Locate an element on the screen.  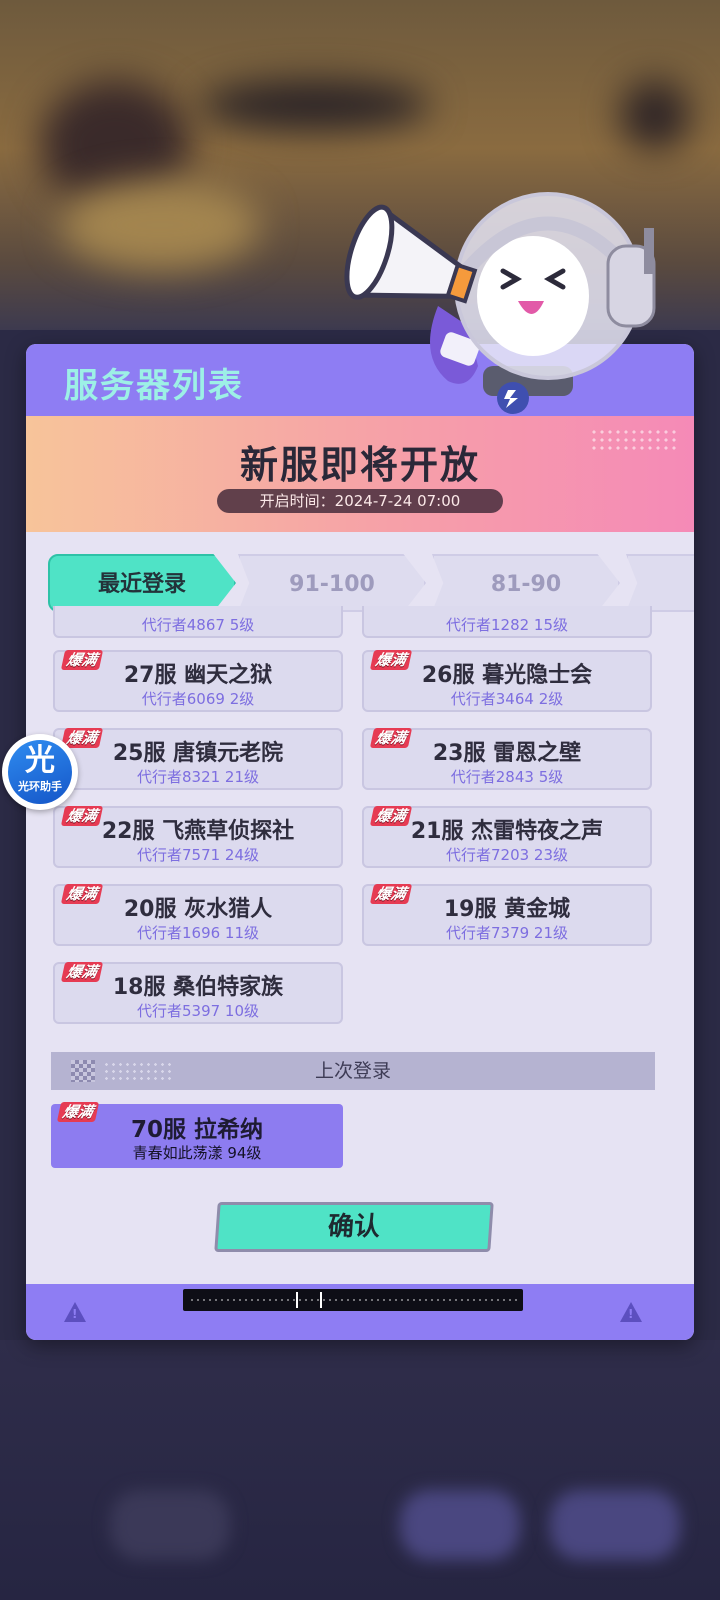
server-card: 爆满 26服 暮光隐士会 代行者3464 2级 is located at coordinates (507, 681).